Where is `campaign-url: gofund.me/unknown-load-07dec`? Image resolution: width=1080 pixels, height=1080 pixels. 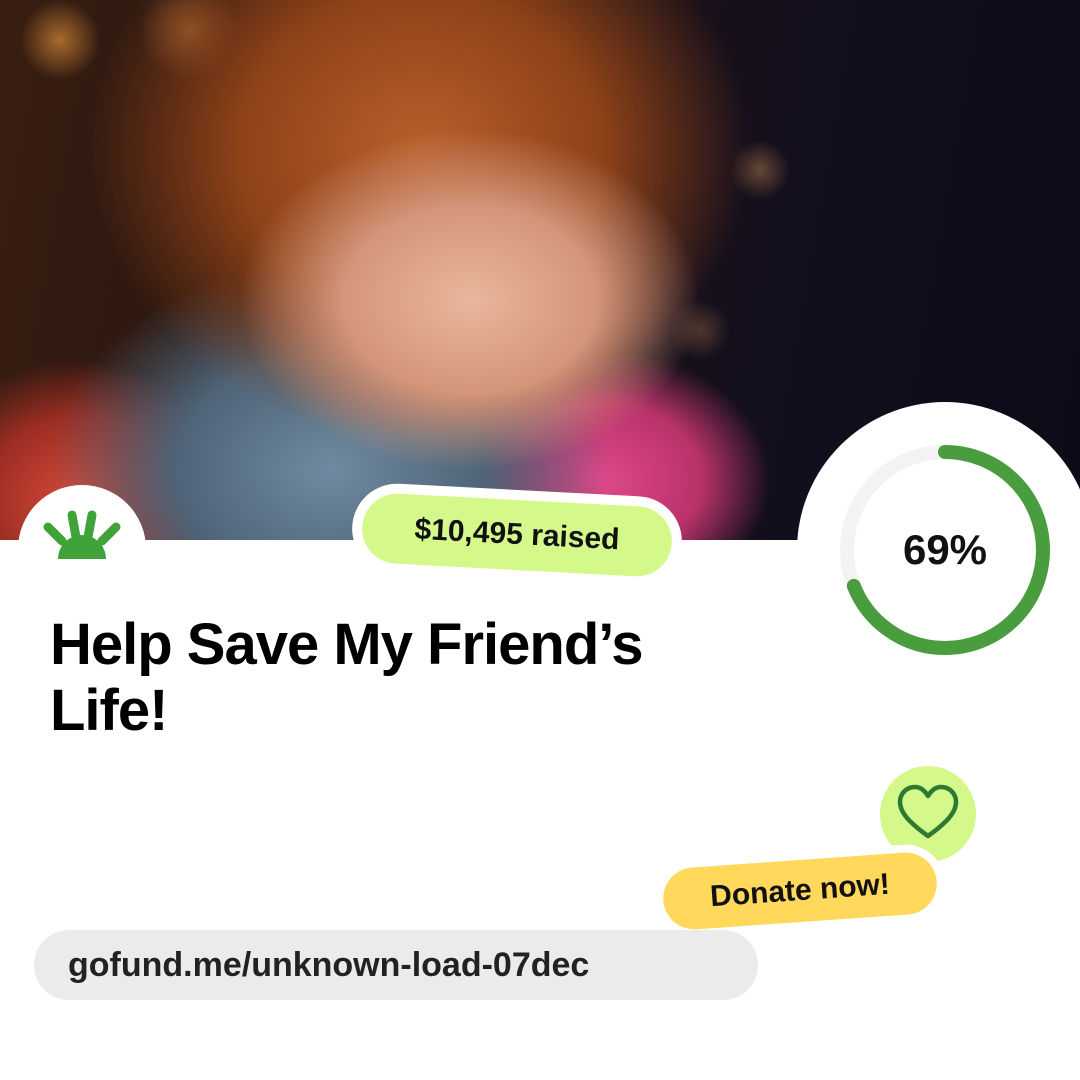 campaign-url: gofund.me/unknown-load-07dec is located at coordinates (396, 965).